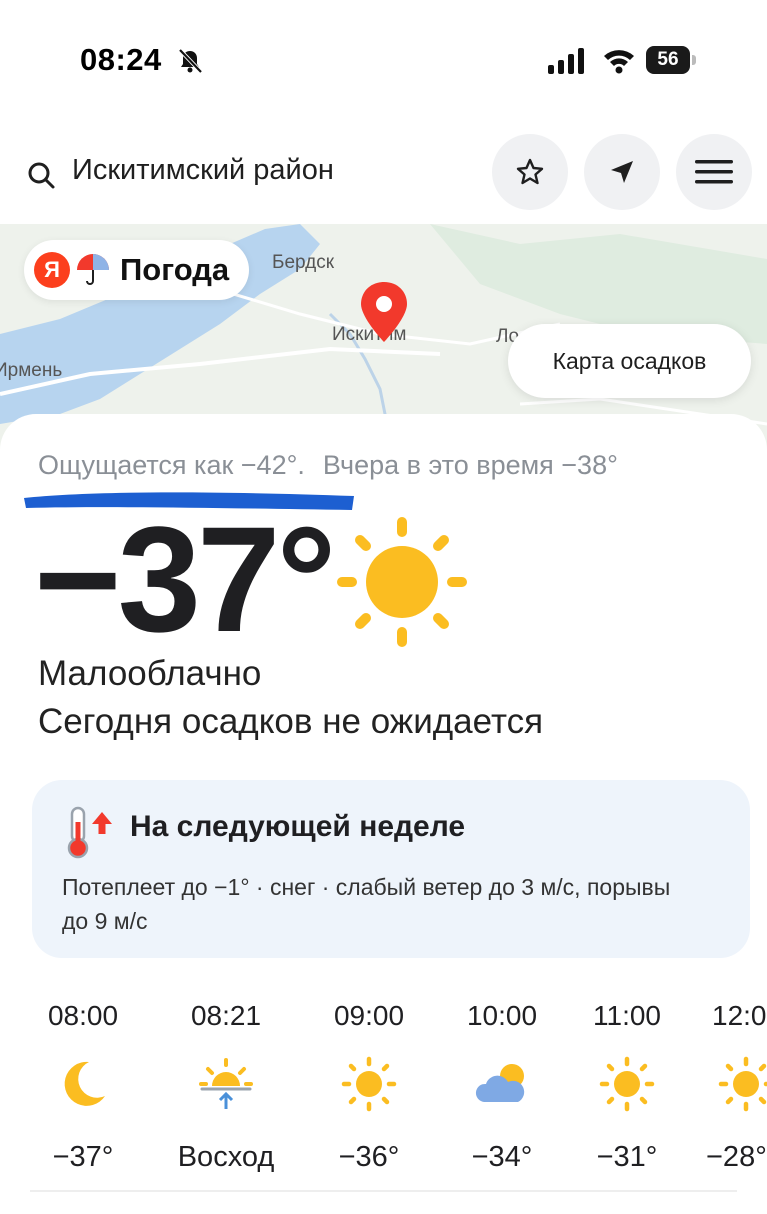 This screenshot has width=767, height=1214. Describe the element at coordinates (41, 175) in the screenshot. I see `search-icon` at that location.